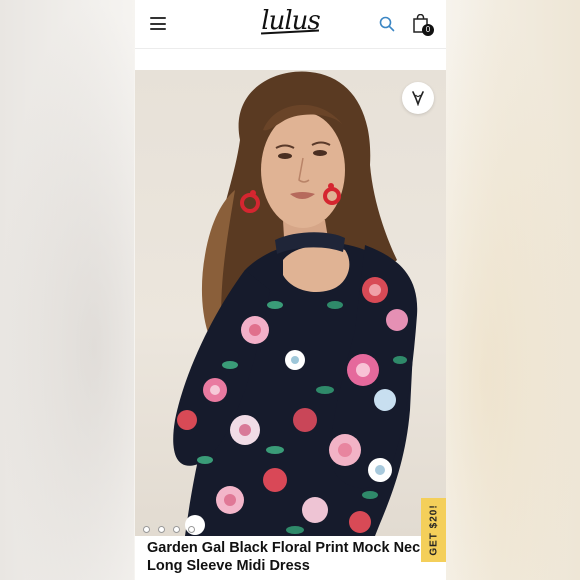  I want to click on promo-label: GET $20!, so click(433, 530).